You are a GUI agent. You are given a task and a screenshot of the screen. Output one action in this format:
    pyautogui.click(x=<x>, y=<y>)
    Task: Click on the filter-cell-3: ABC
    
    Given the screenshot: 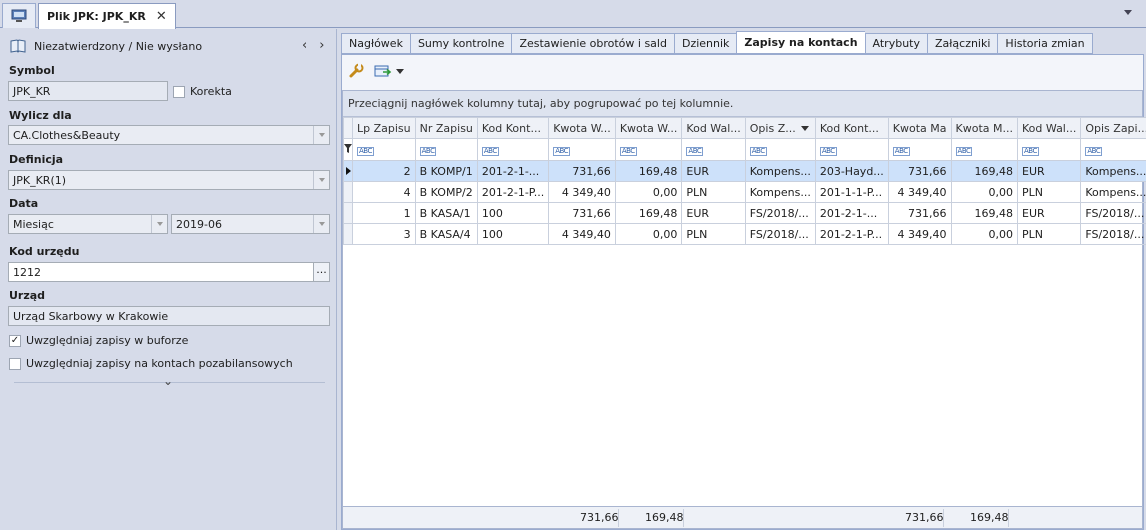 What is the action you would take?
    pyautogui.click(x=582, y=149)
    